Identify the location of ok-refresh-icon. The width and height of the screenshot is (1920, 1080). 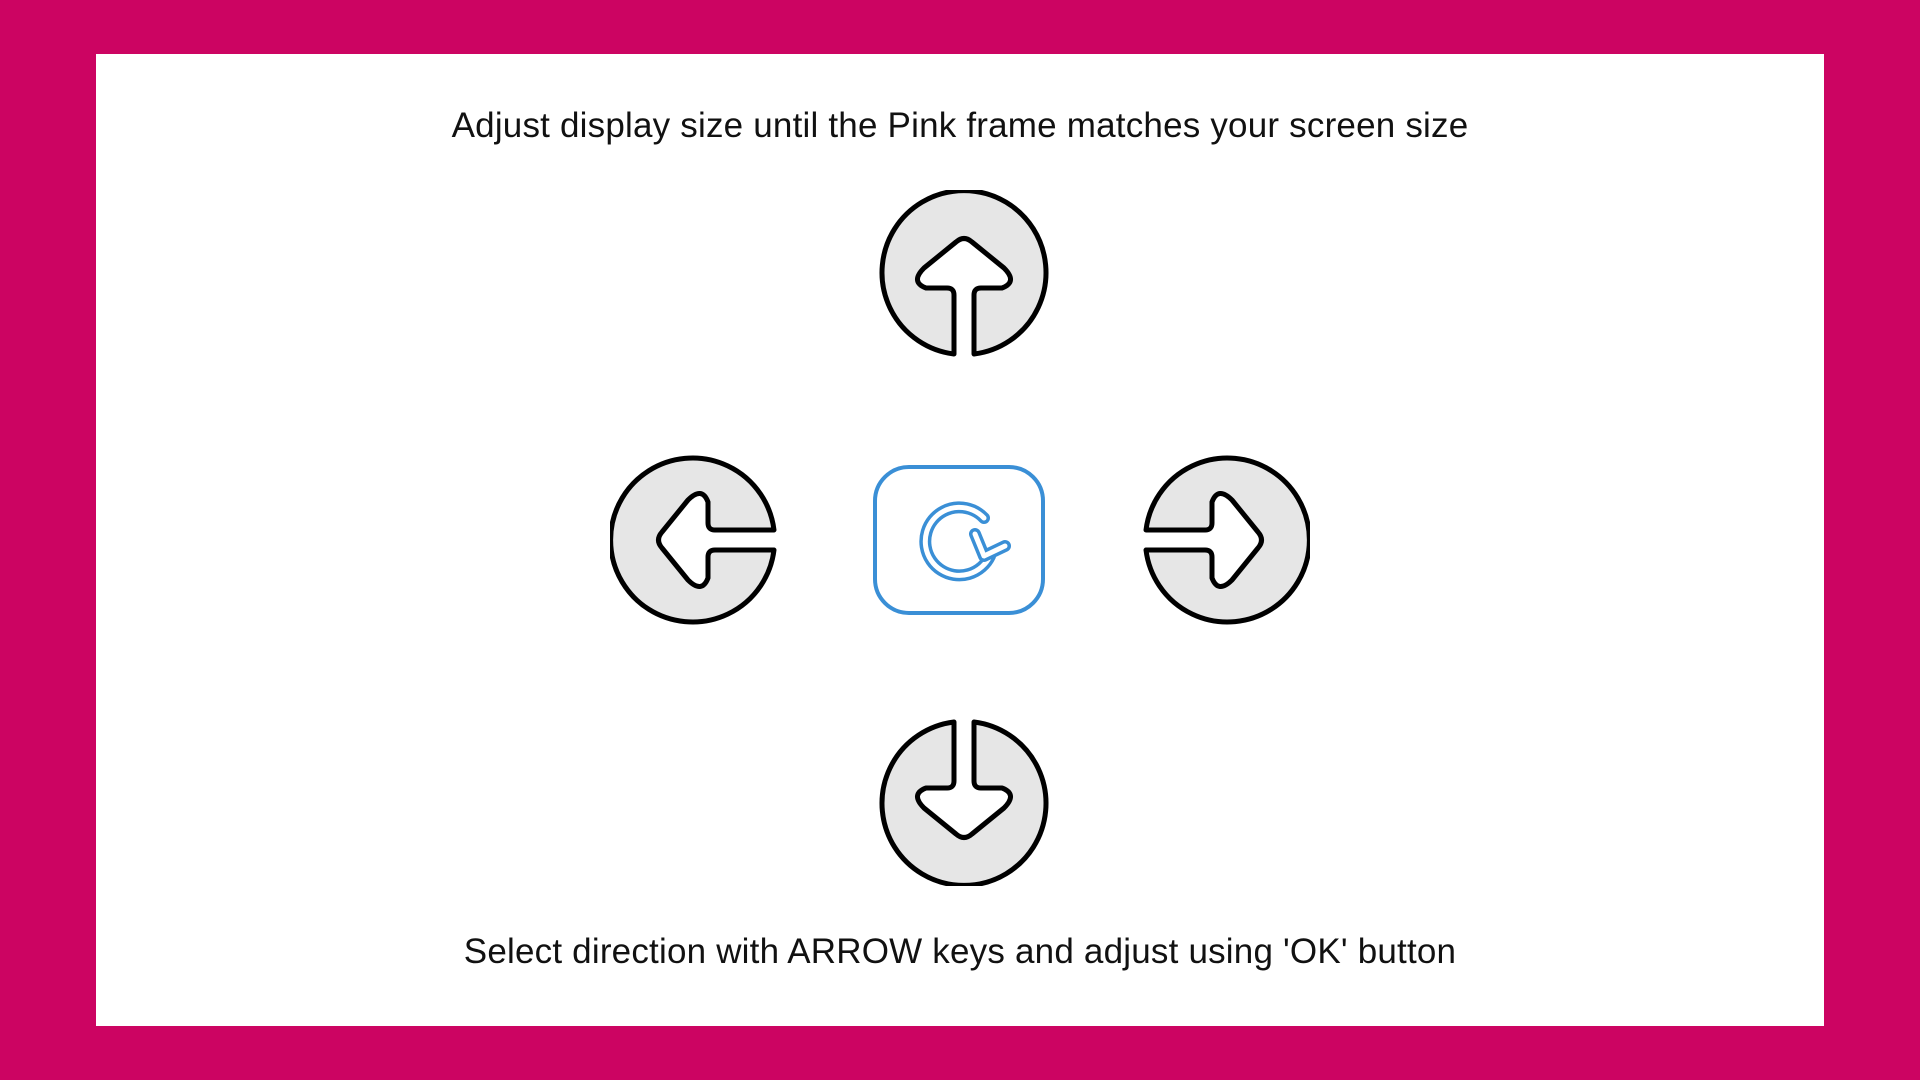
(959, 540).